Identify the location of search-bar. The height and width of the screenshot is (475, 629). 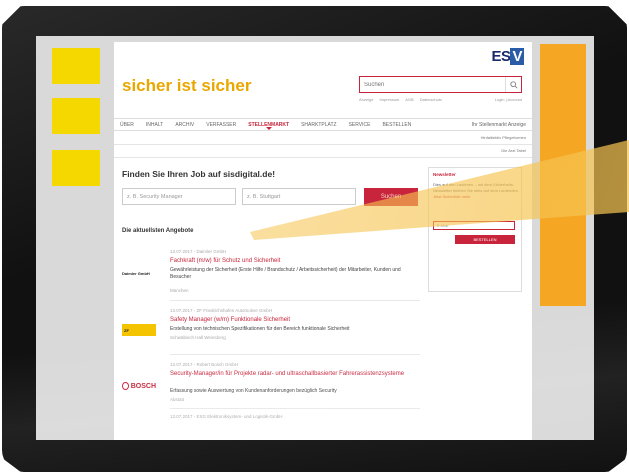
(440, 84).